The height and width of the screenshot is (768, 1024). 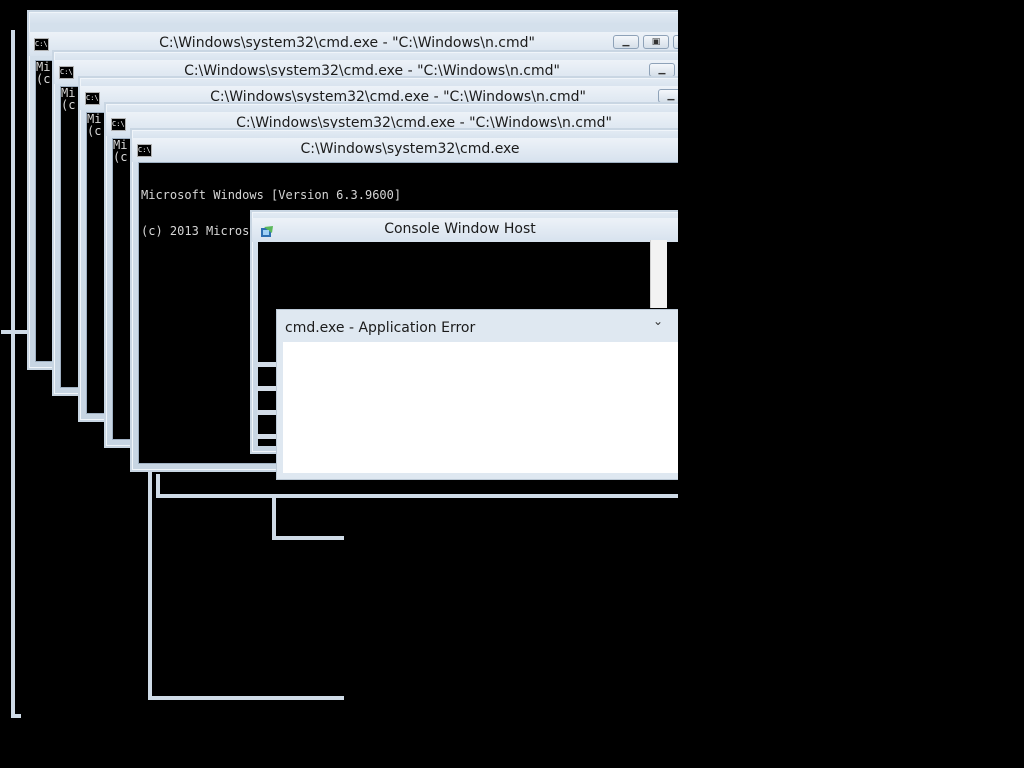 What do you see at coordinates (271, 195) in the screenshot?
I see `console-line: Microsoft Windows [Version 6.3.9600]` at bounding box center [271, 195].